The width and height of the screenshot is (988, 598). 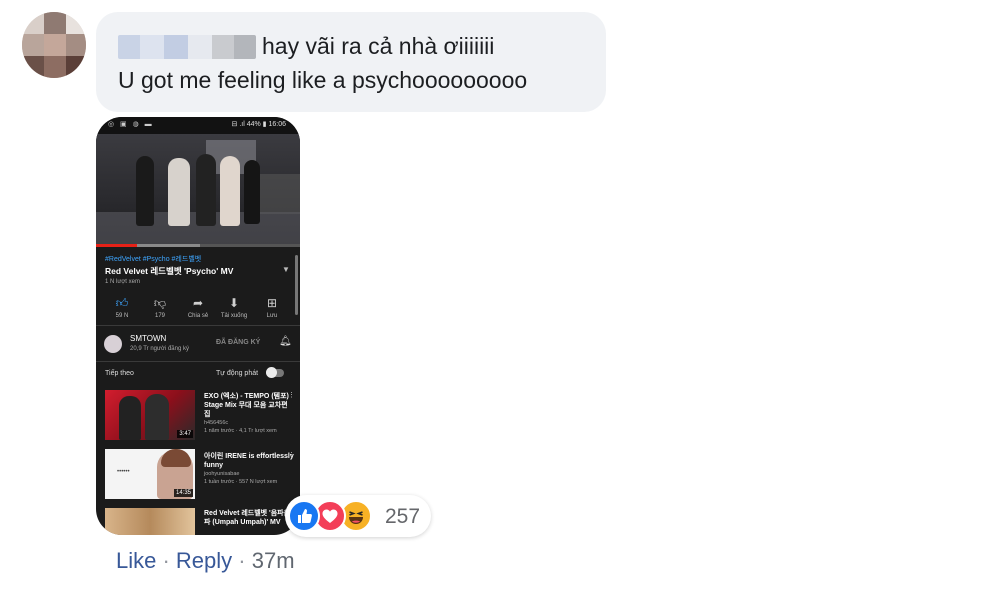 What do you see at coordinates (136, 560) in the screenshot?
I see `like-link: Like` at bounding box center [136, 560].